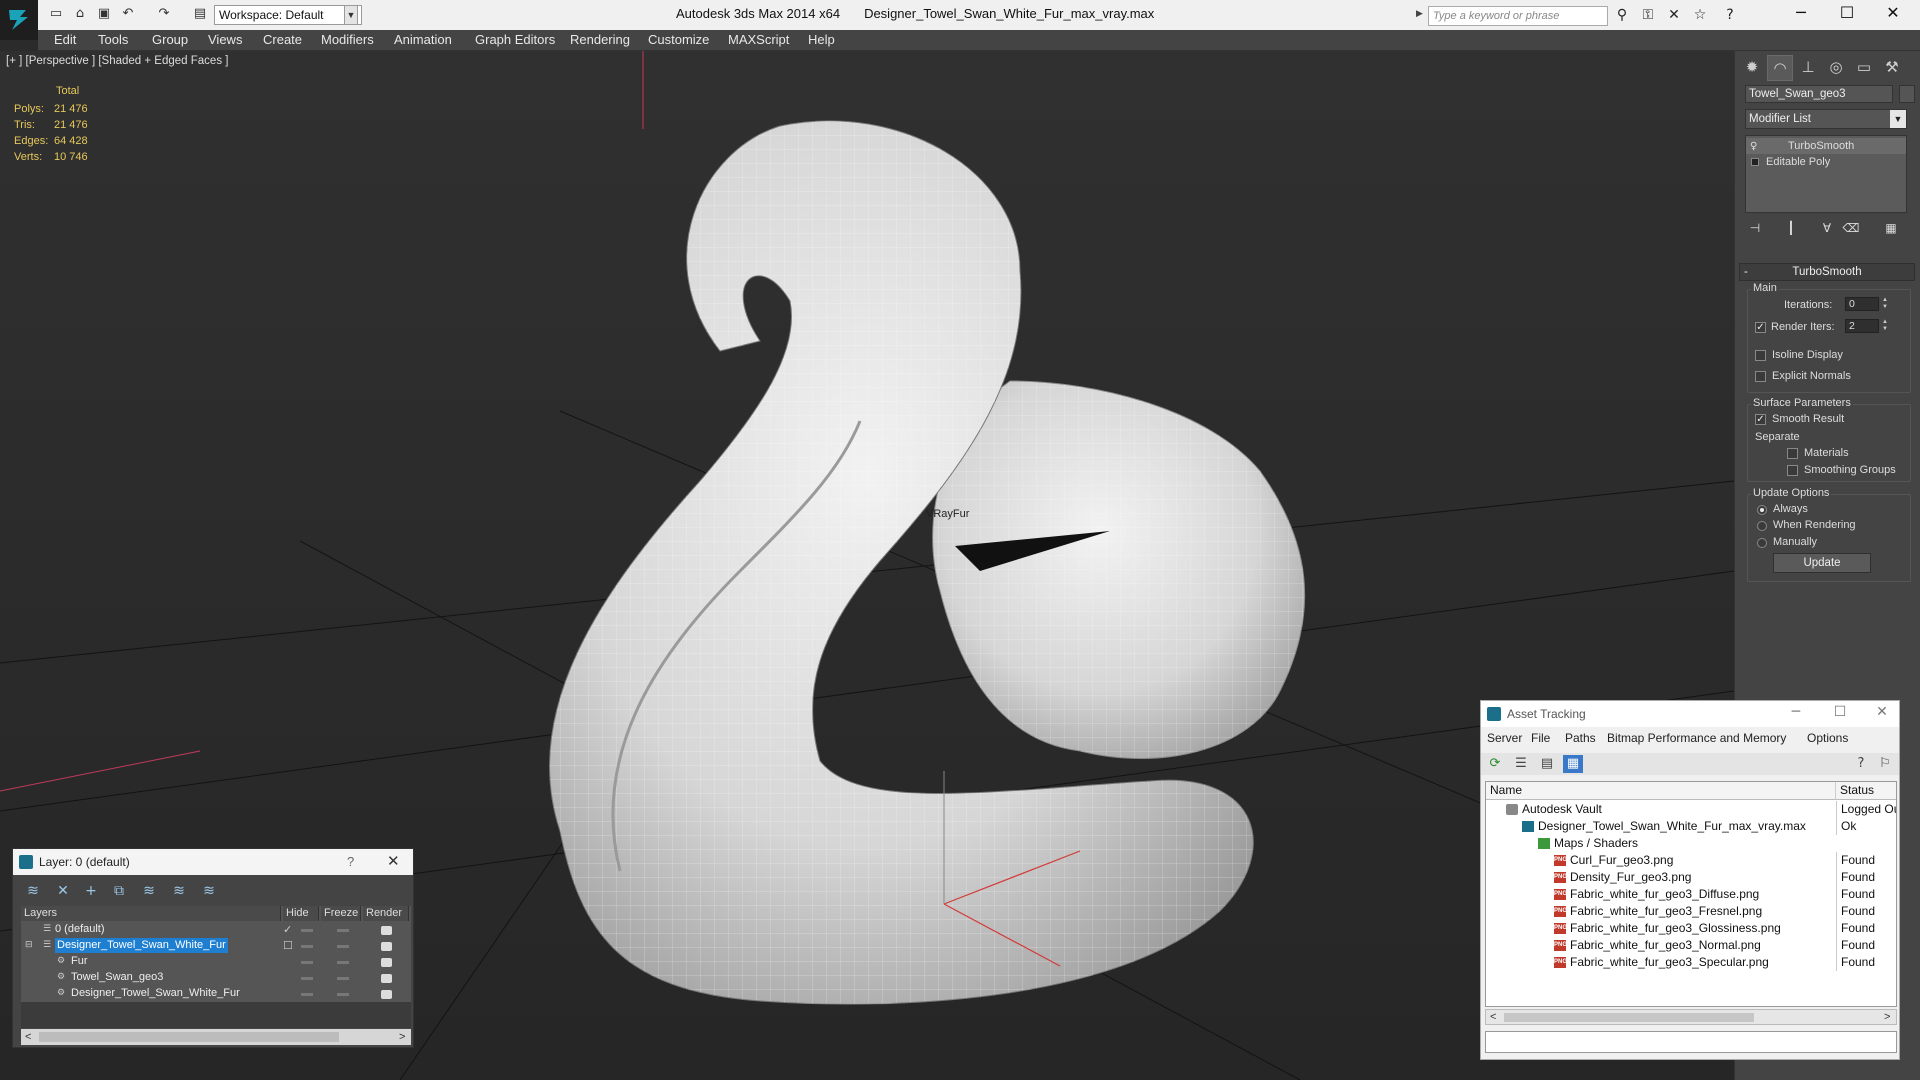  What do you see at coordinates (1882, 712) in the screenshot?
I see `asset-close-button: ✕` at bounding box center [1882, 712].